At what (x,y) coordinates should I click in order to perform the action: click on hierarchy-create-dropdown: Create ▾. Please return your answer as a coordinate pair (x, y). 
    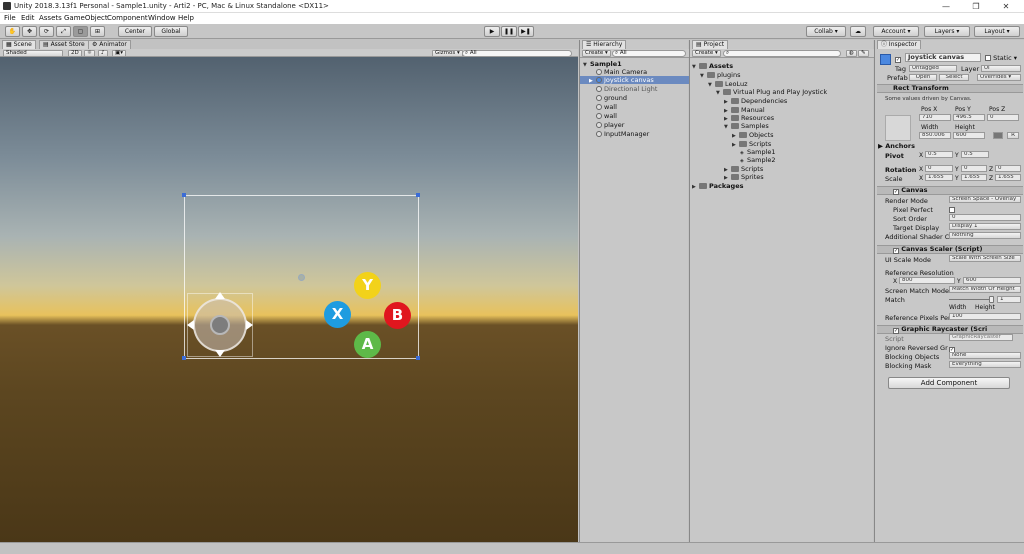
    Looking at the image, I should click on (596, 53).